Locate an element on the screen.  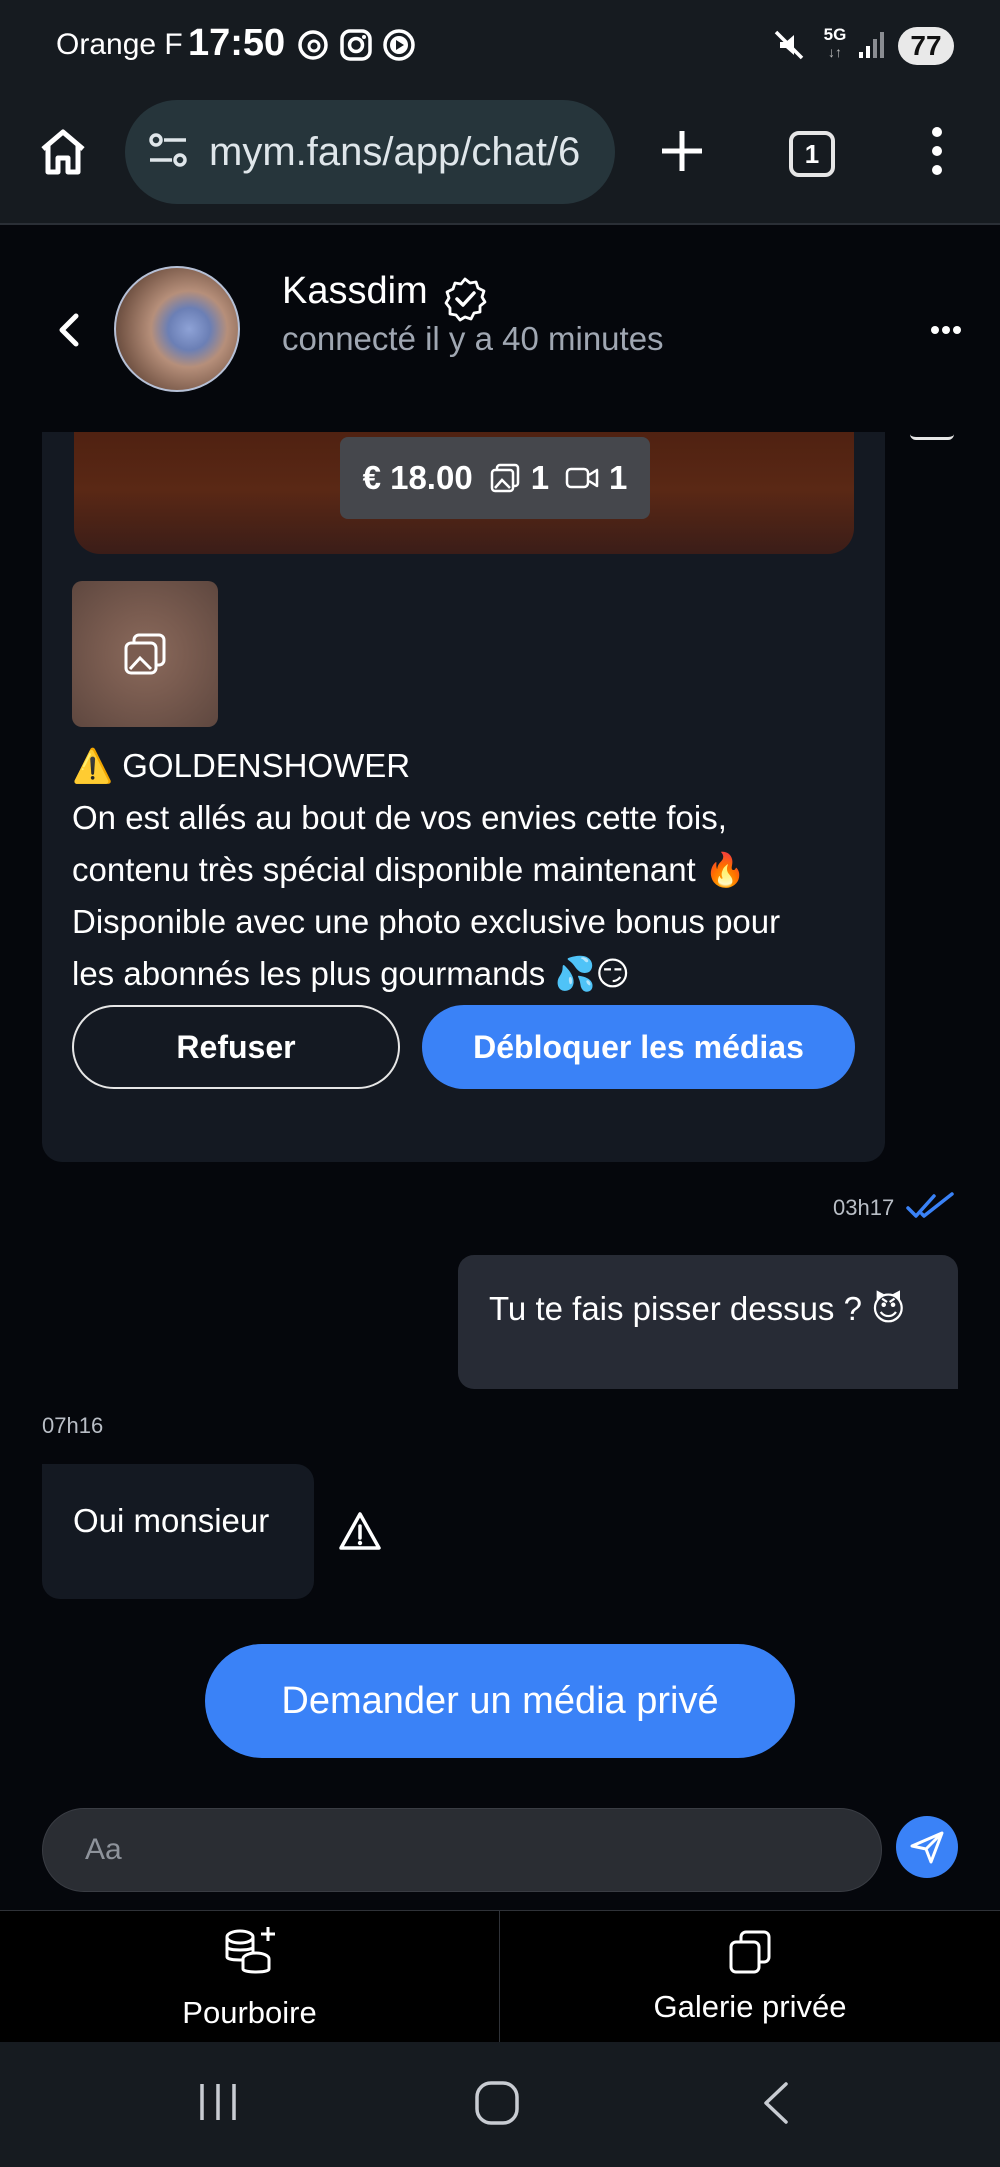
double-check-icon is located at coordinates (930, 1205).